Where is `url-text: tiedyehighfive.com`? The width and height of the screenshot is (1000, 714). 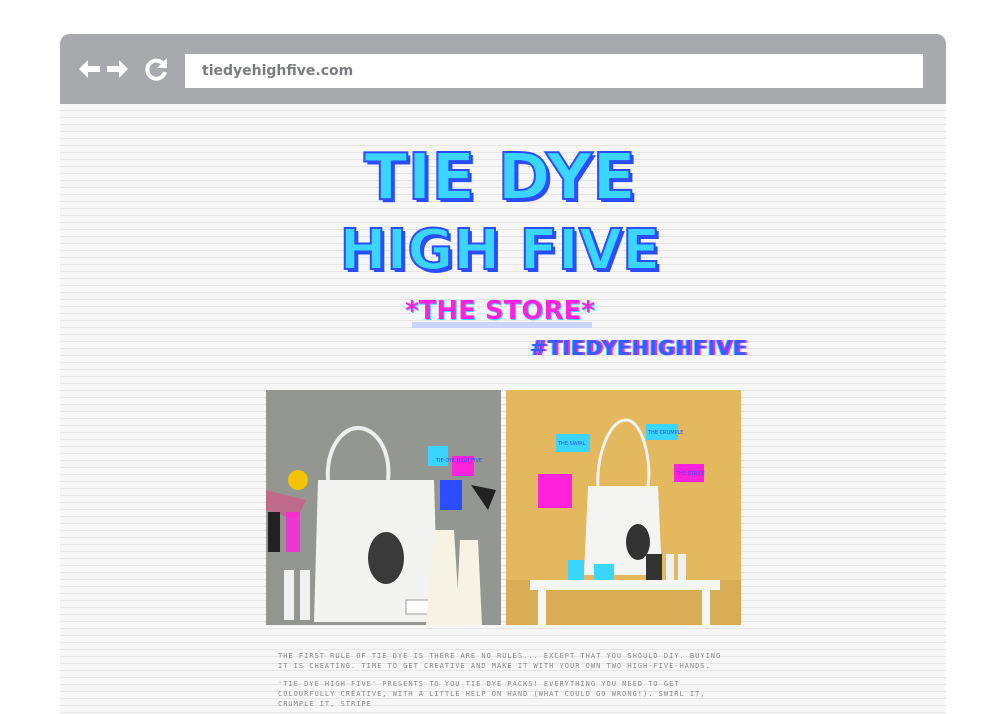 url-text: tiedyehighfive.com is located at coordinates (278, 71).